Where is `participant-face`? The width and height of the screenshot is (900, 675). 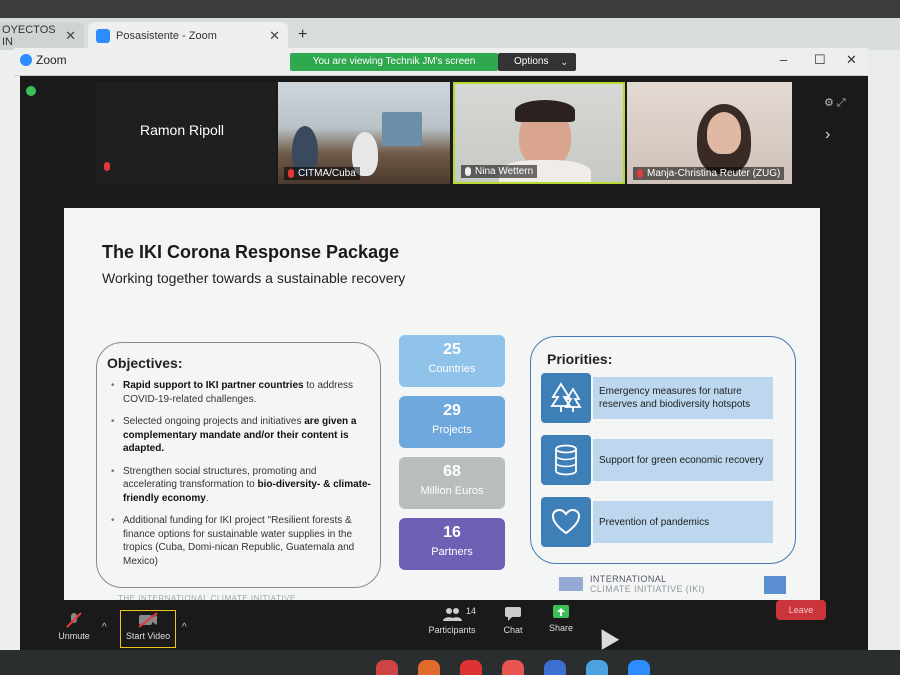 participant-face is located at coordinates (724, 133).